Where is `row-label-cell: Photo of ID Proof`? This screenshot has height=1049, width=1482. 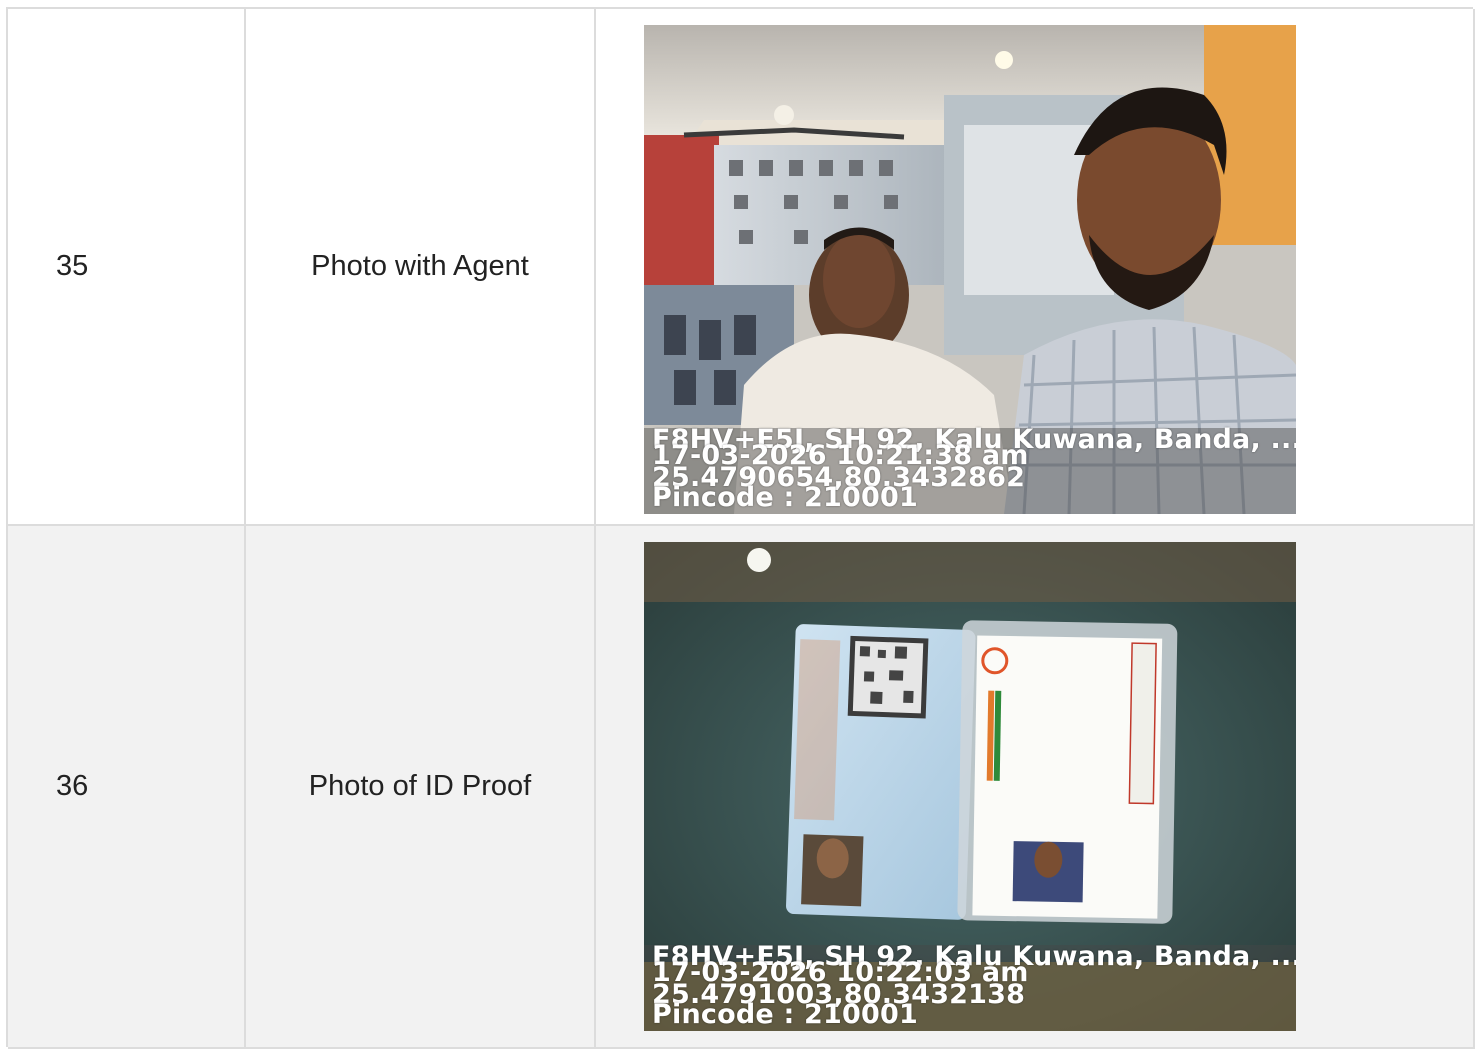 row-label-cell: Photo of ID Proof is located at coordinates (421, 786).